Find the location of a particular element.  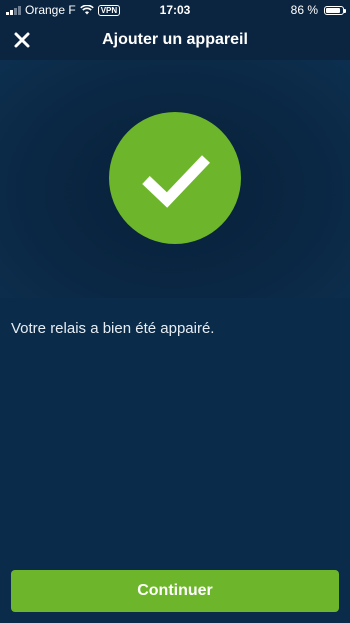

navigation-bar: Ajouter un appareil is located at coordinates (175, 40).